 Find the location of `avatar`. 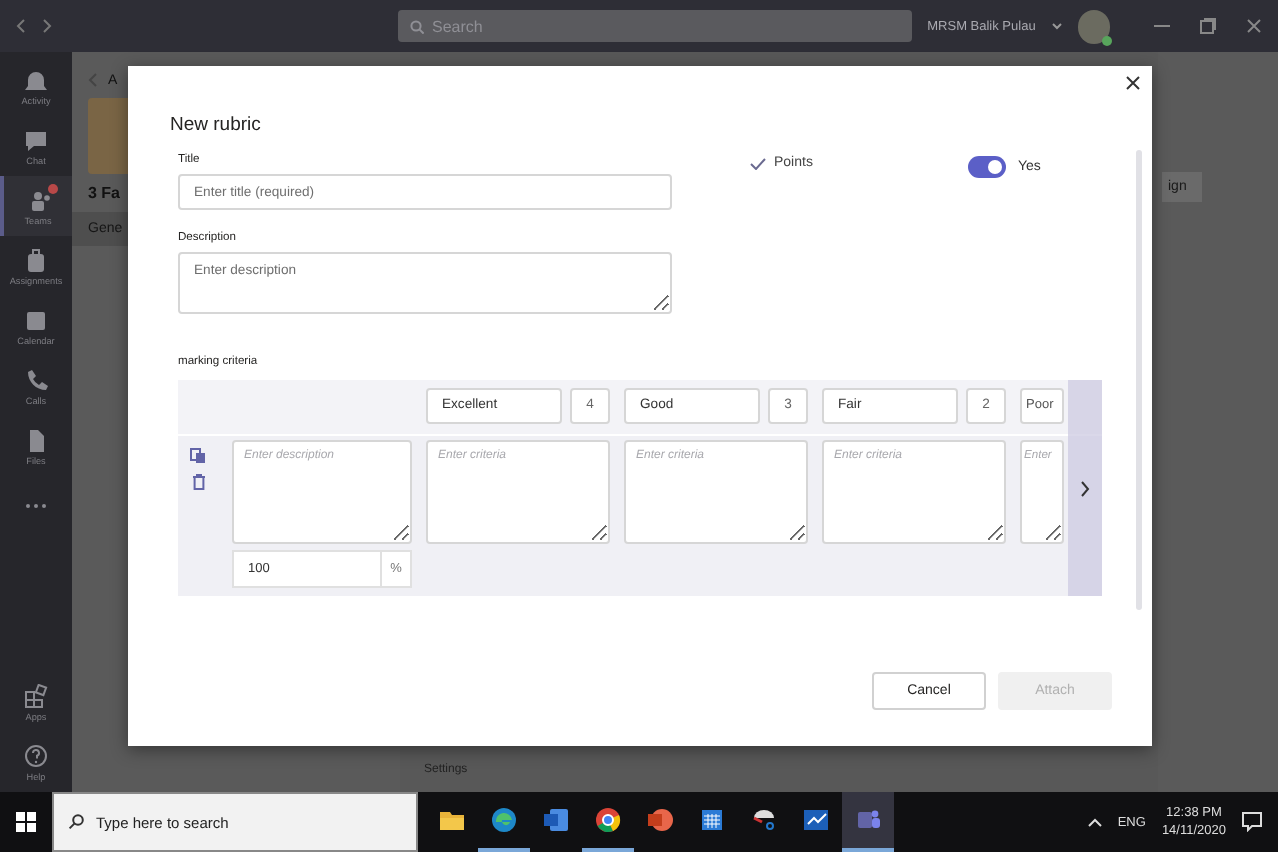

avatar is located at coordinates (1093, 26).